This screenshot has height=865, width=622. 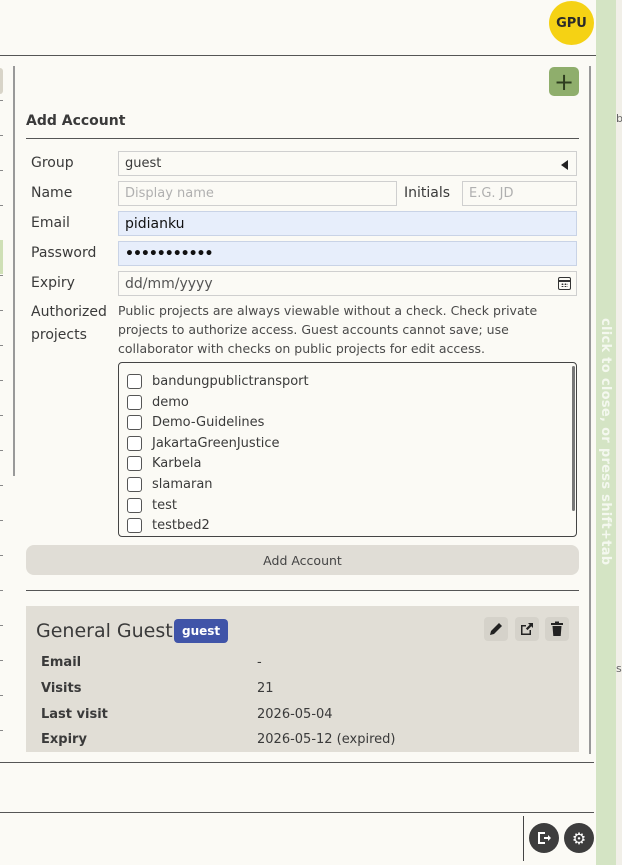 I want to click on email-input: pidianku, so click(x=347, y=223).